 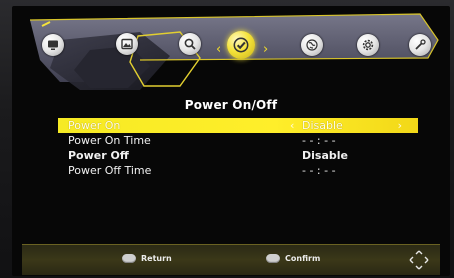 I want to click on gear-icon, so click(x=368, y=45).